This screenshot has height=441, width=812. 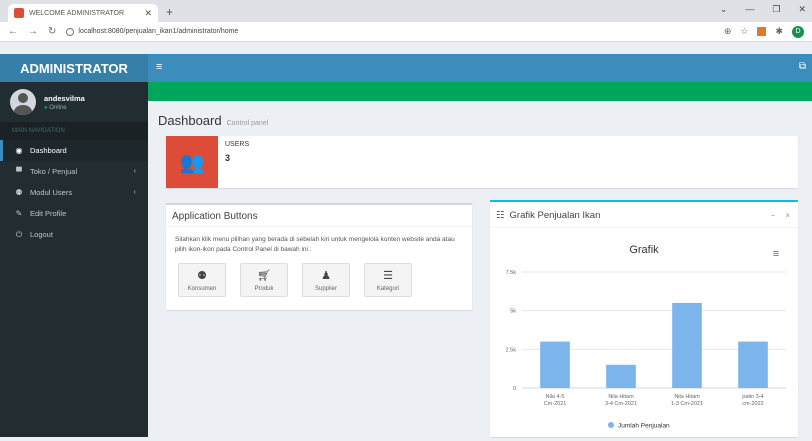 I want to click on user-status: ● Online, so click(x=64, y=108).